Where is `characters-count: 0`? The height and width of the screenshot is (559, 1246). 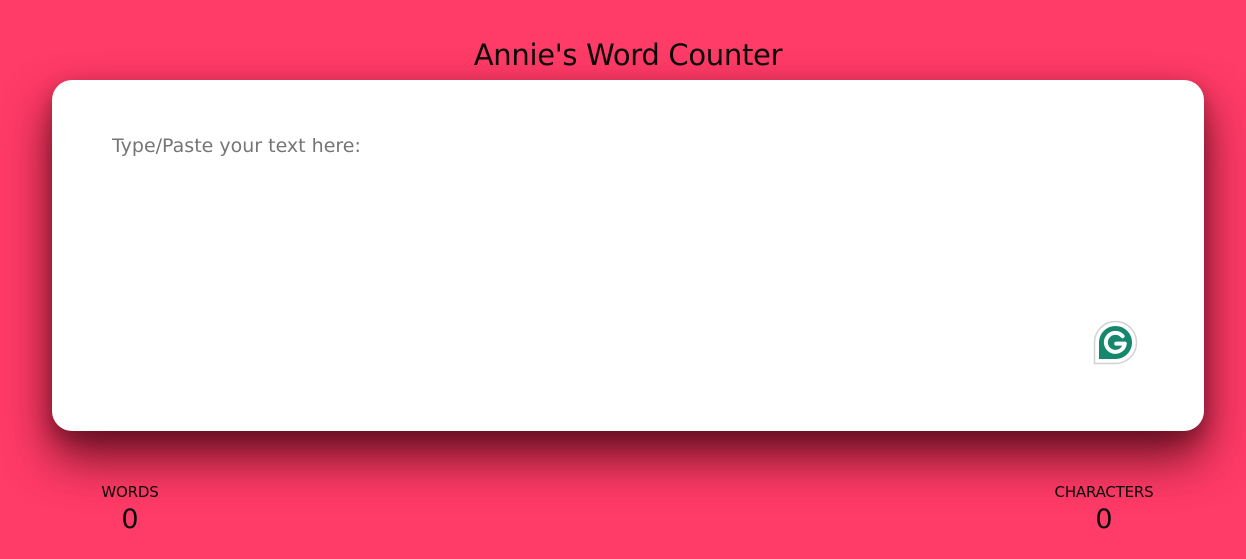 characters-count: 0 is located at coordinates (1104, 519).